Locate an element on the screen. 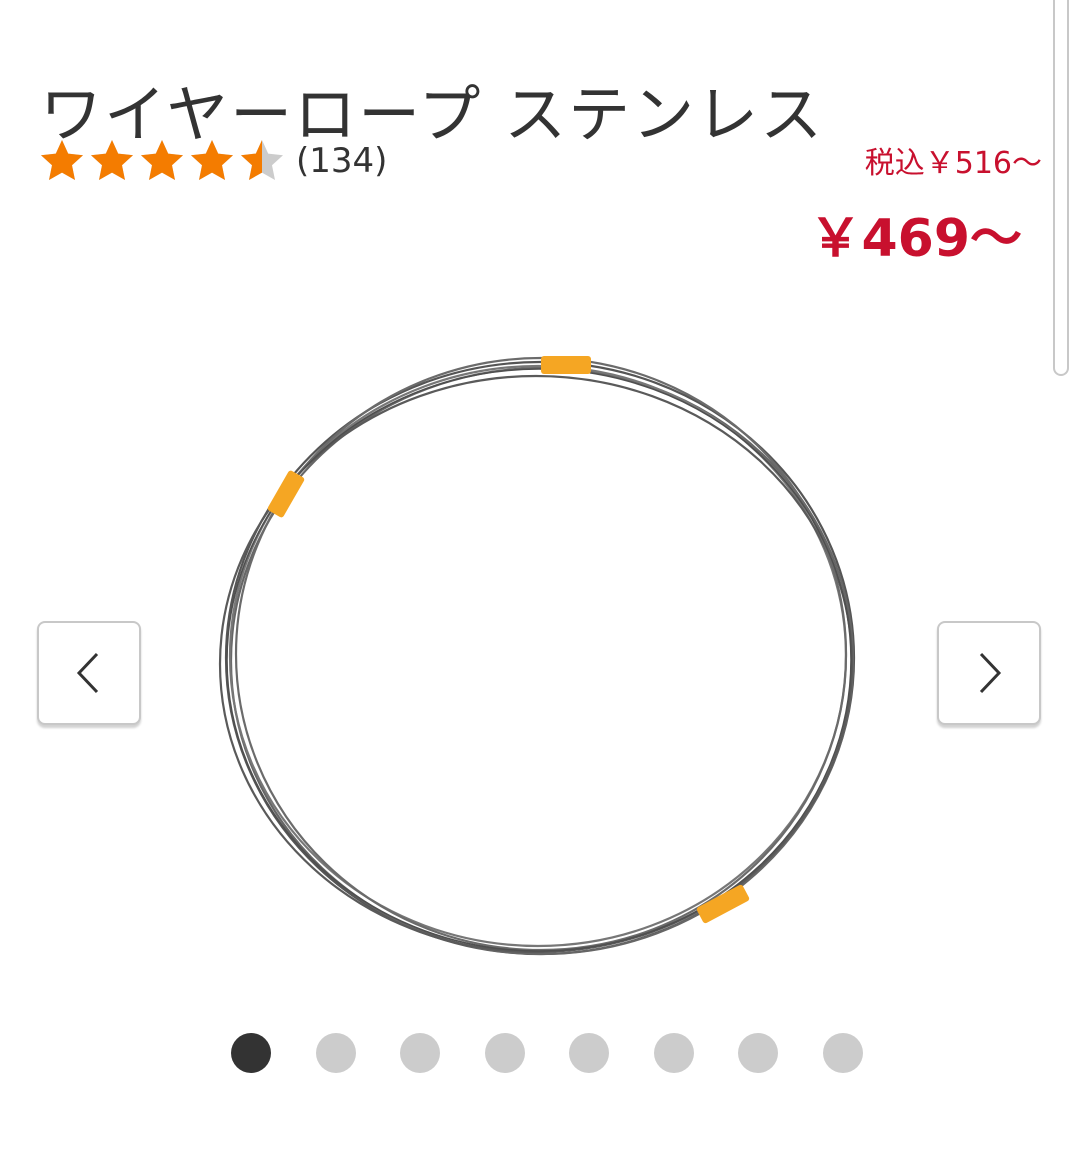 The width and height of the screenshot is (1080, 1150). product-rating: (134) is located at coordinates (212, 161).